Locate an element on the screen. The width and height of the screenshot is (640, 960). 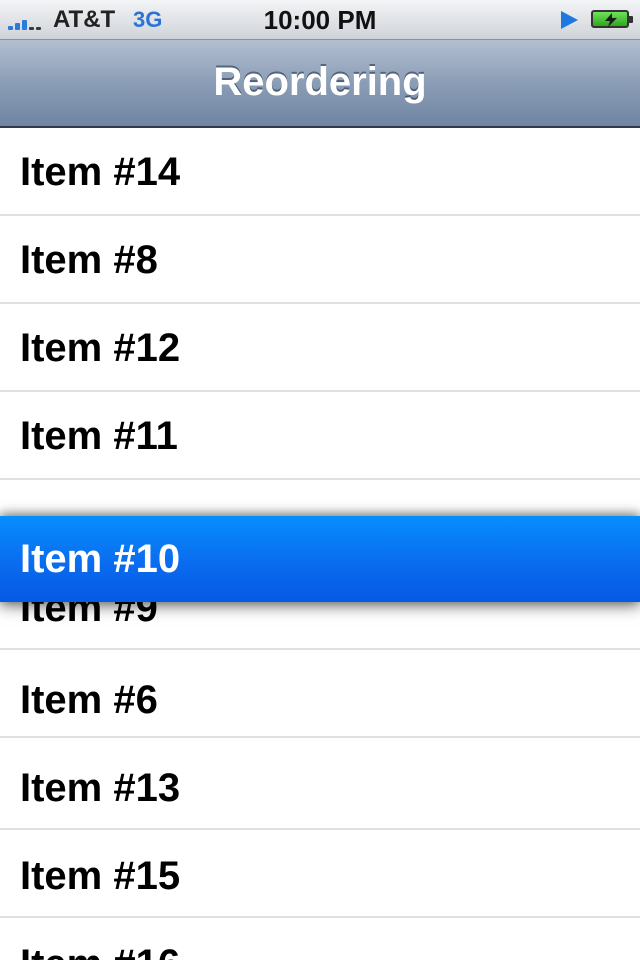
table-row: Item #16 is located at coordinates (320, 939).